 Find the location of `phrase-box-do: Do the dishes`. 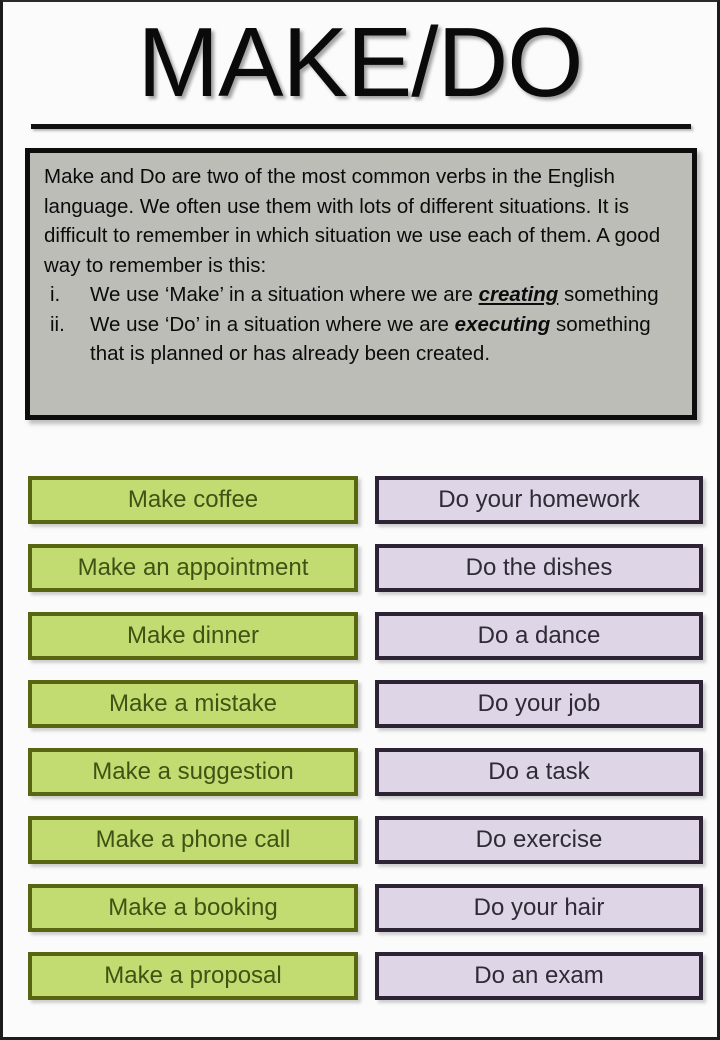

phrase-box-do: Do the dishes is located at coordinates (539, 568).